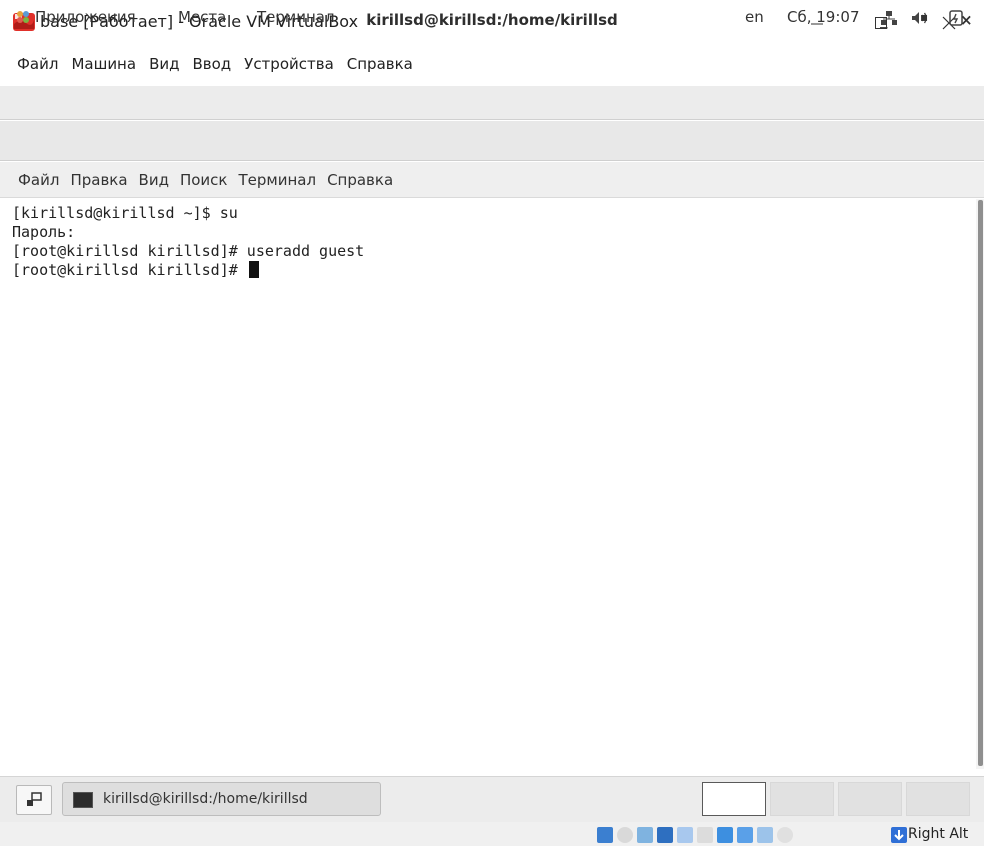 The width and height of the screenshot is (984, 846). Describe the element at coordinates (884, 20) in the screenshot. I see `terminal-minimize-button: _` at that location.